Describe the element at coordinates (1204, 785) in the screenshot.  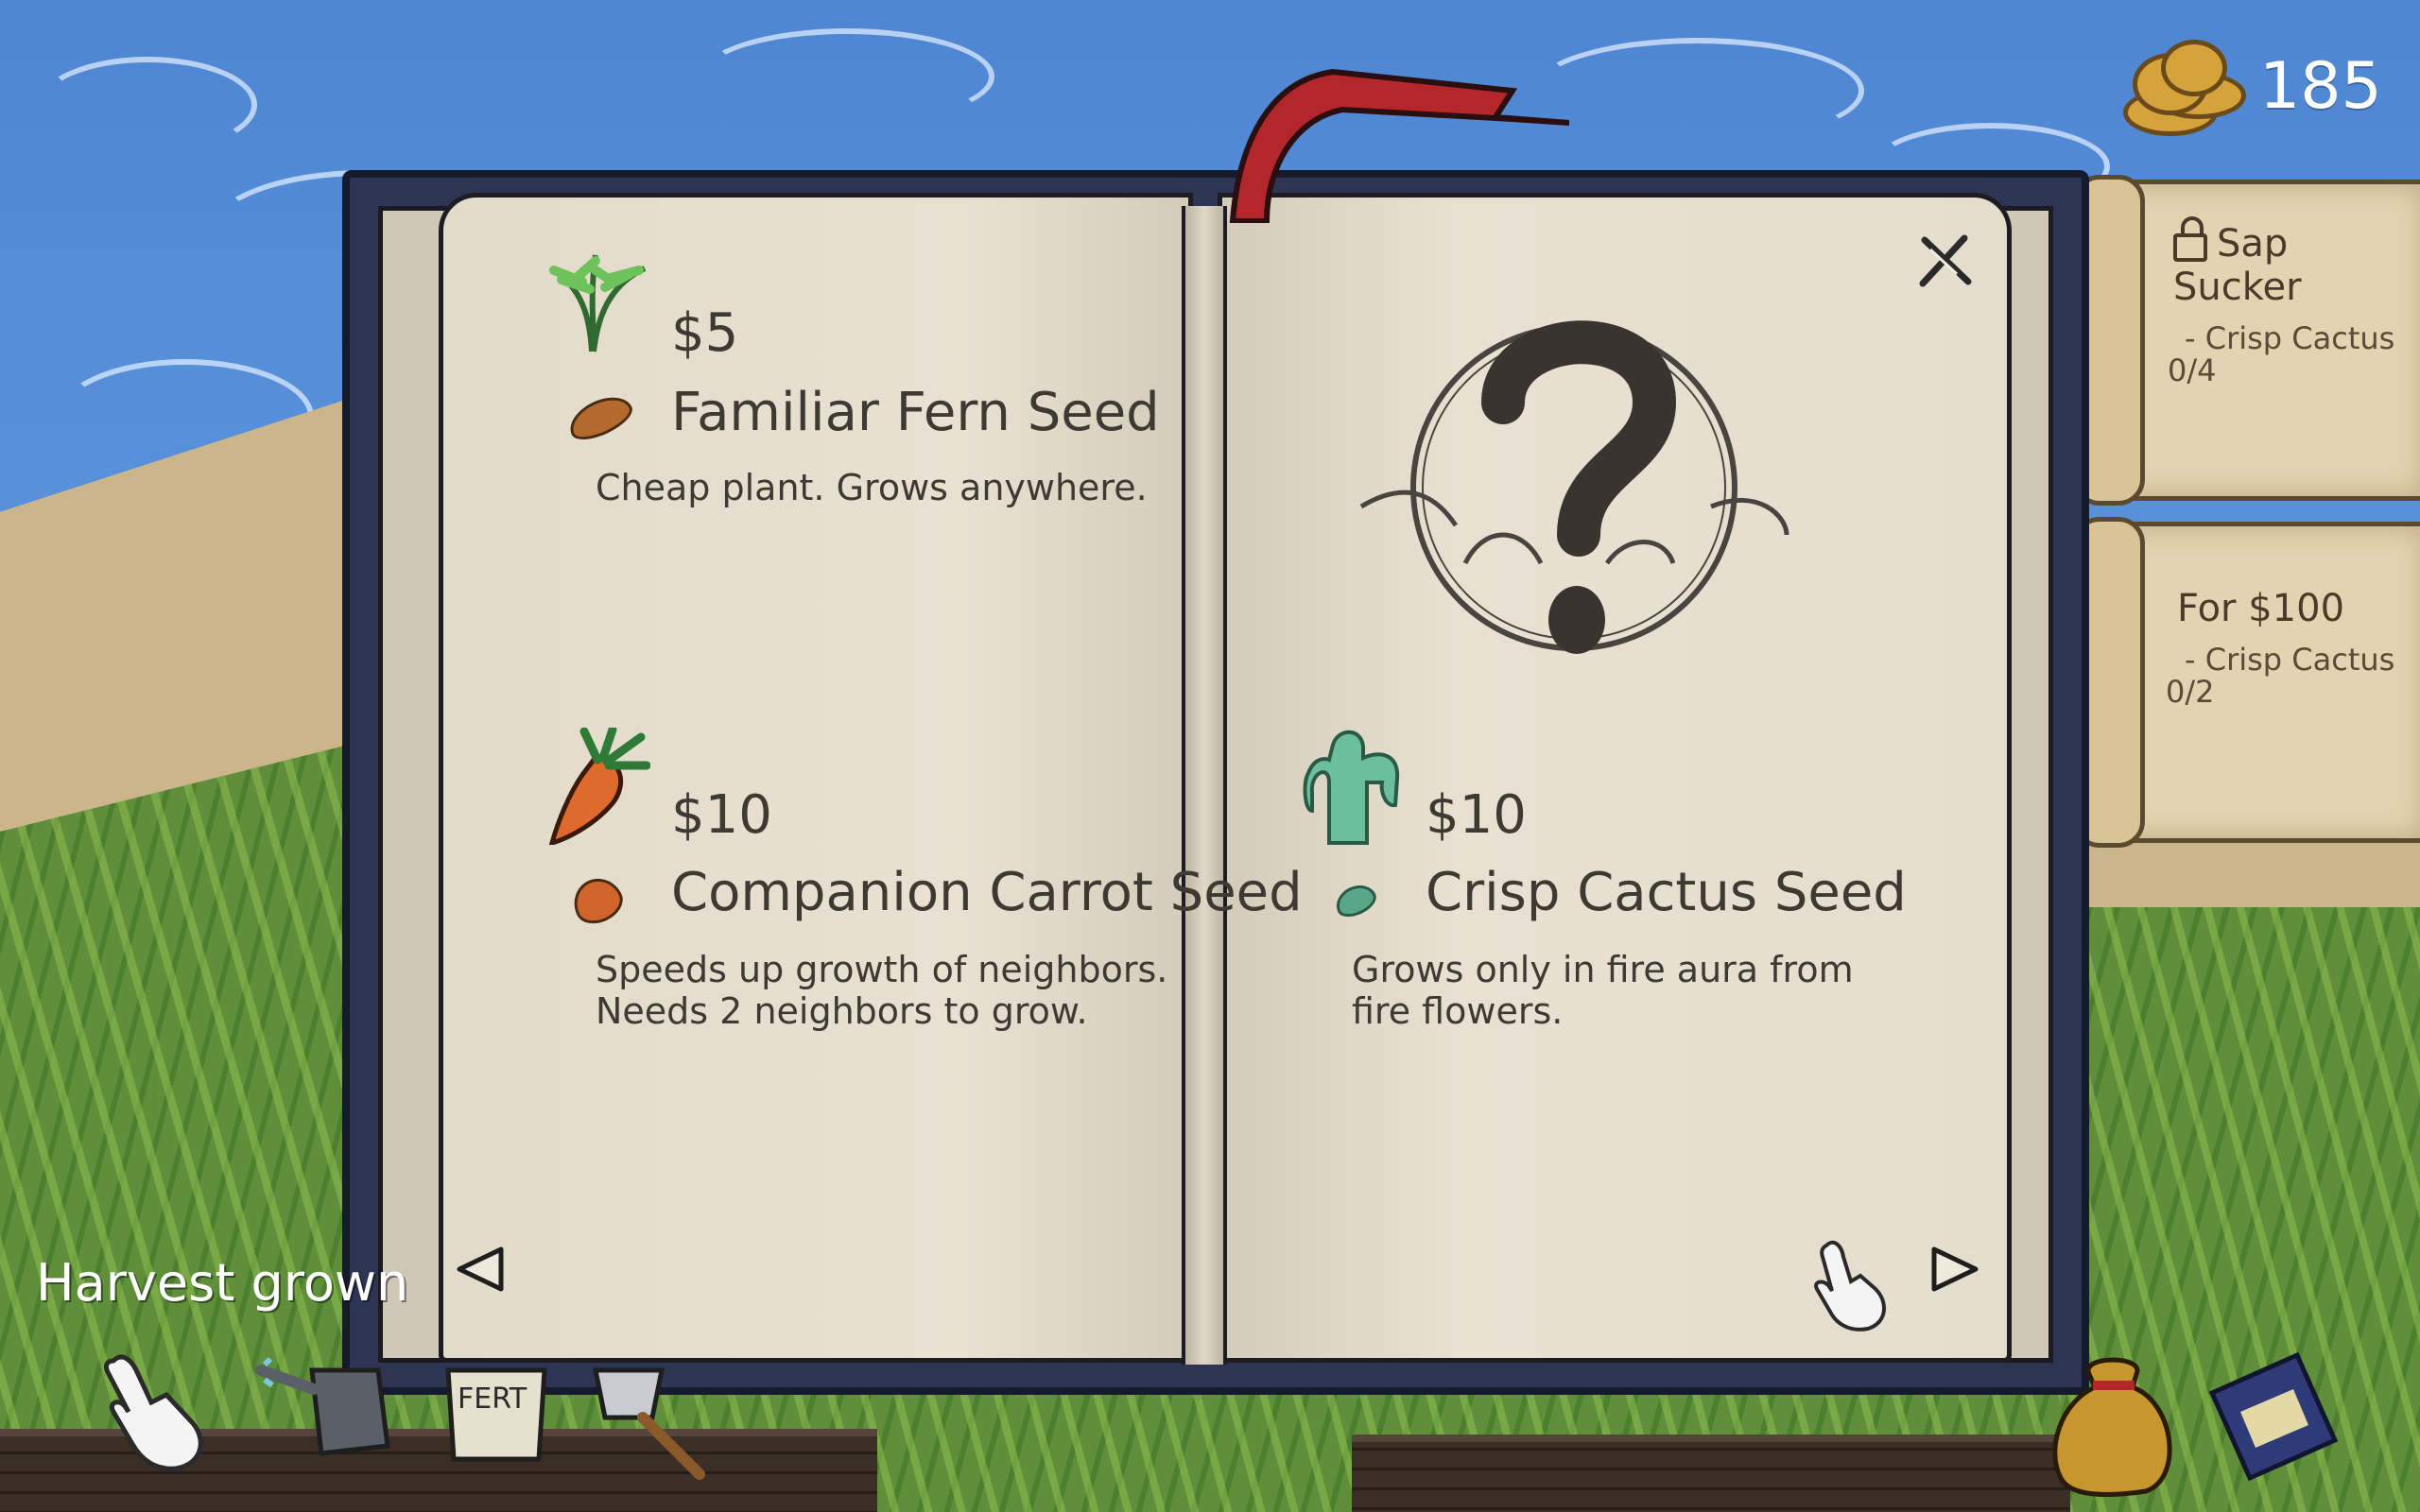
I see `book-spine` at that location.